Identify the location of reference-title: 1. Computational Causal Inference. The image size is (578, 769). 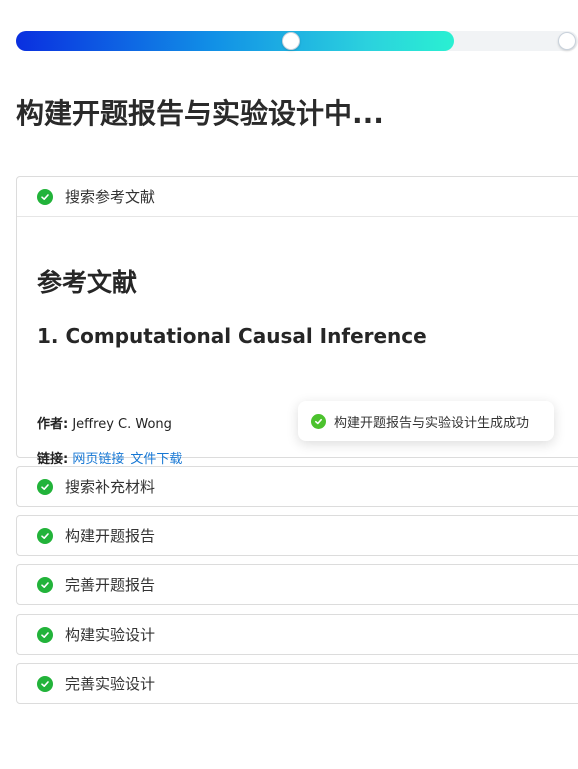
(232, 336).